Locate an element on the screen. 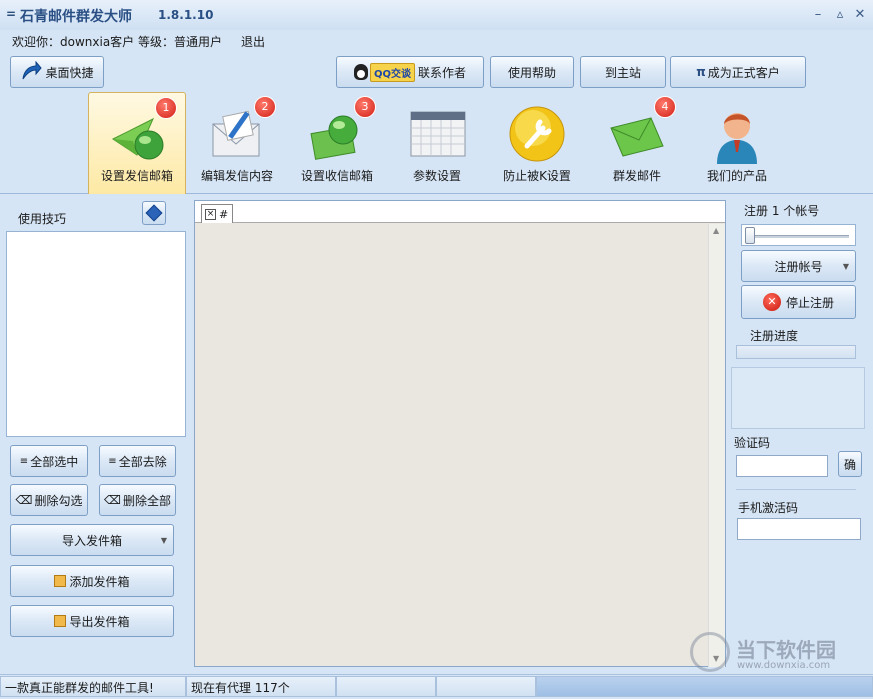  contact-author-label: 联系作者 is located at coordinates (442, 72).